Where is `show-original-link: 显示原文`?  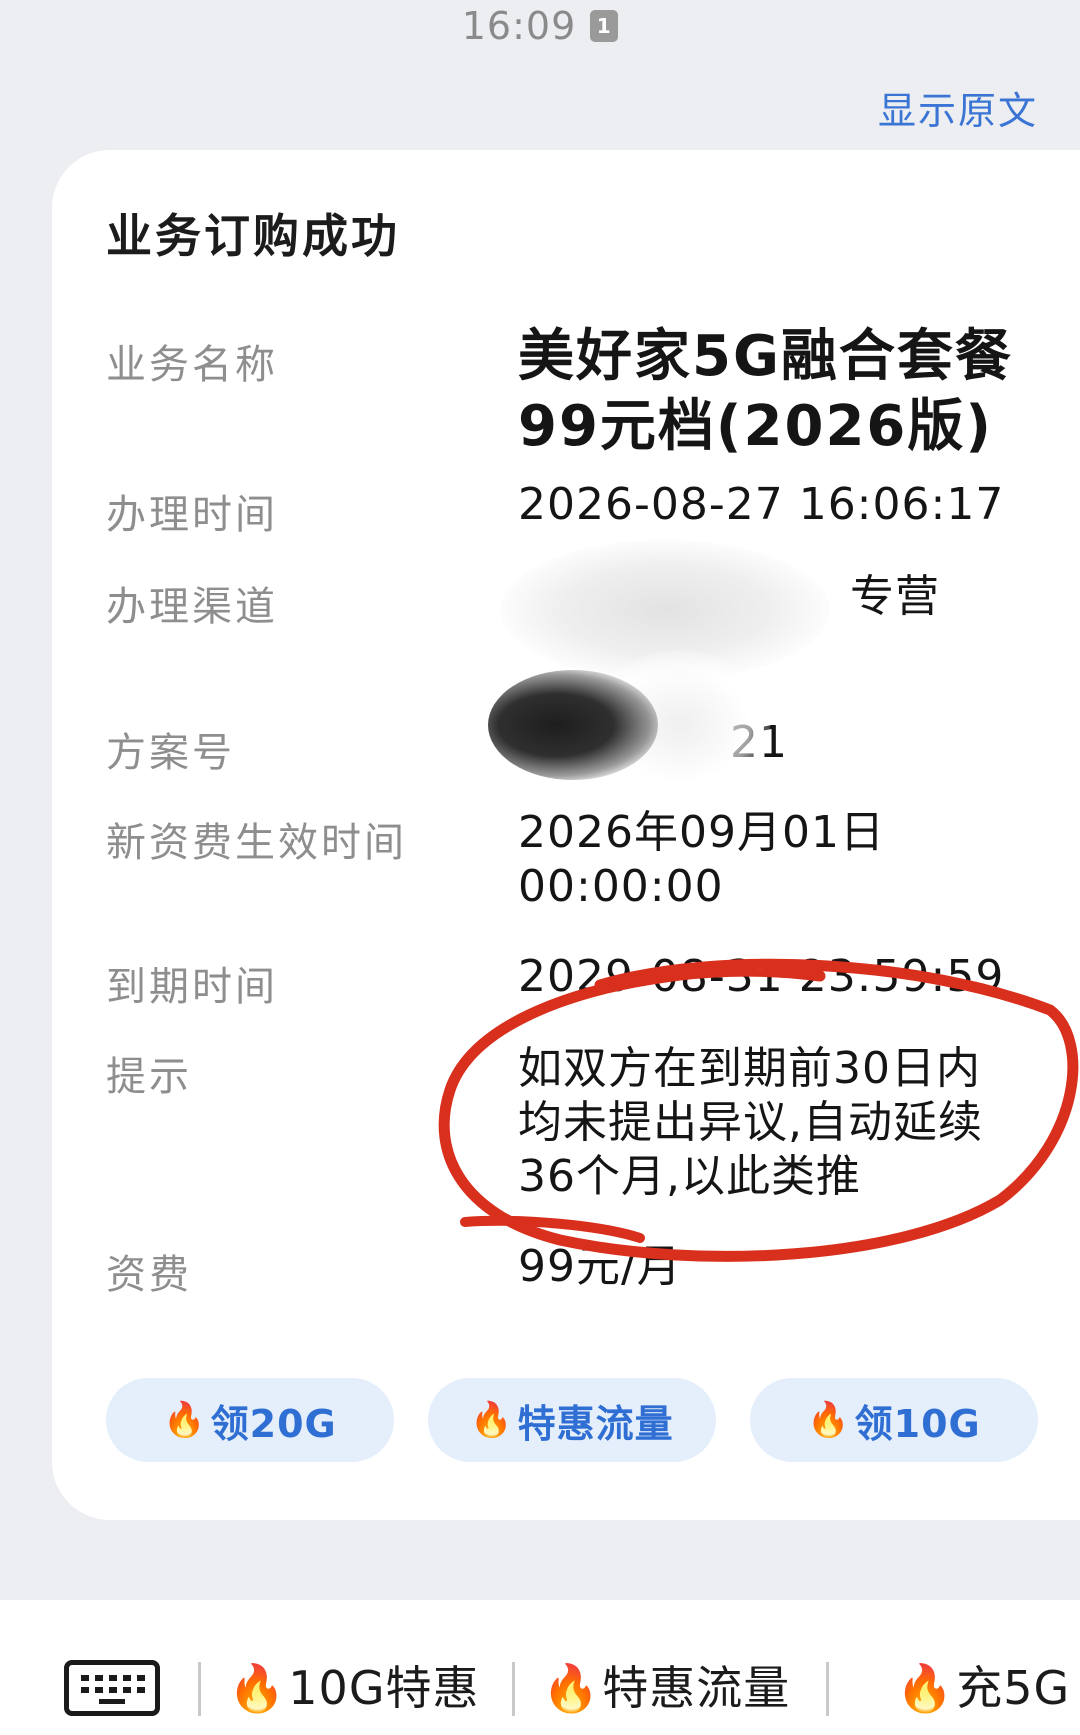 show-original-link: 显示原文 is located at coordinates (958, 107).